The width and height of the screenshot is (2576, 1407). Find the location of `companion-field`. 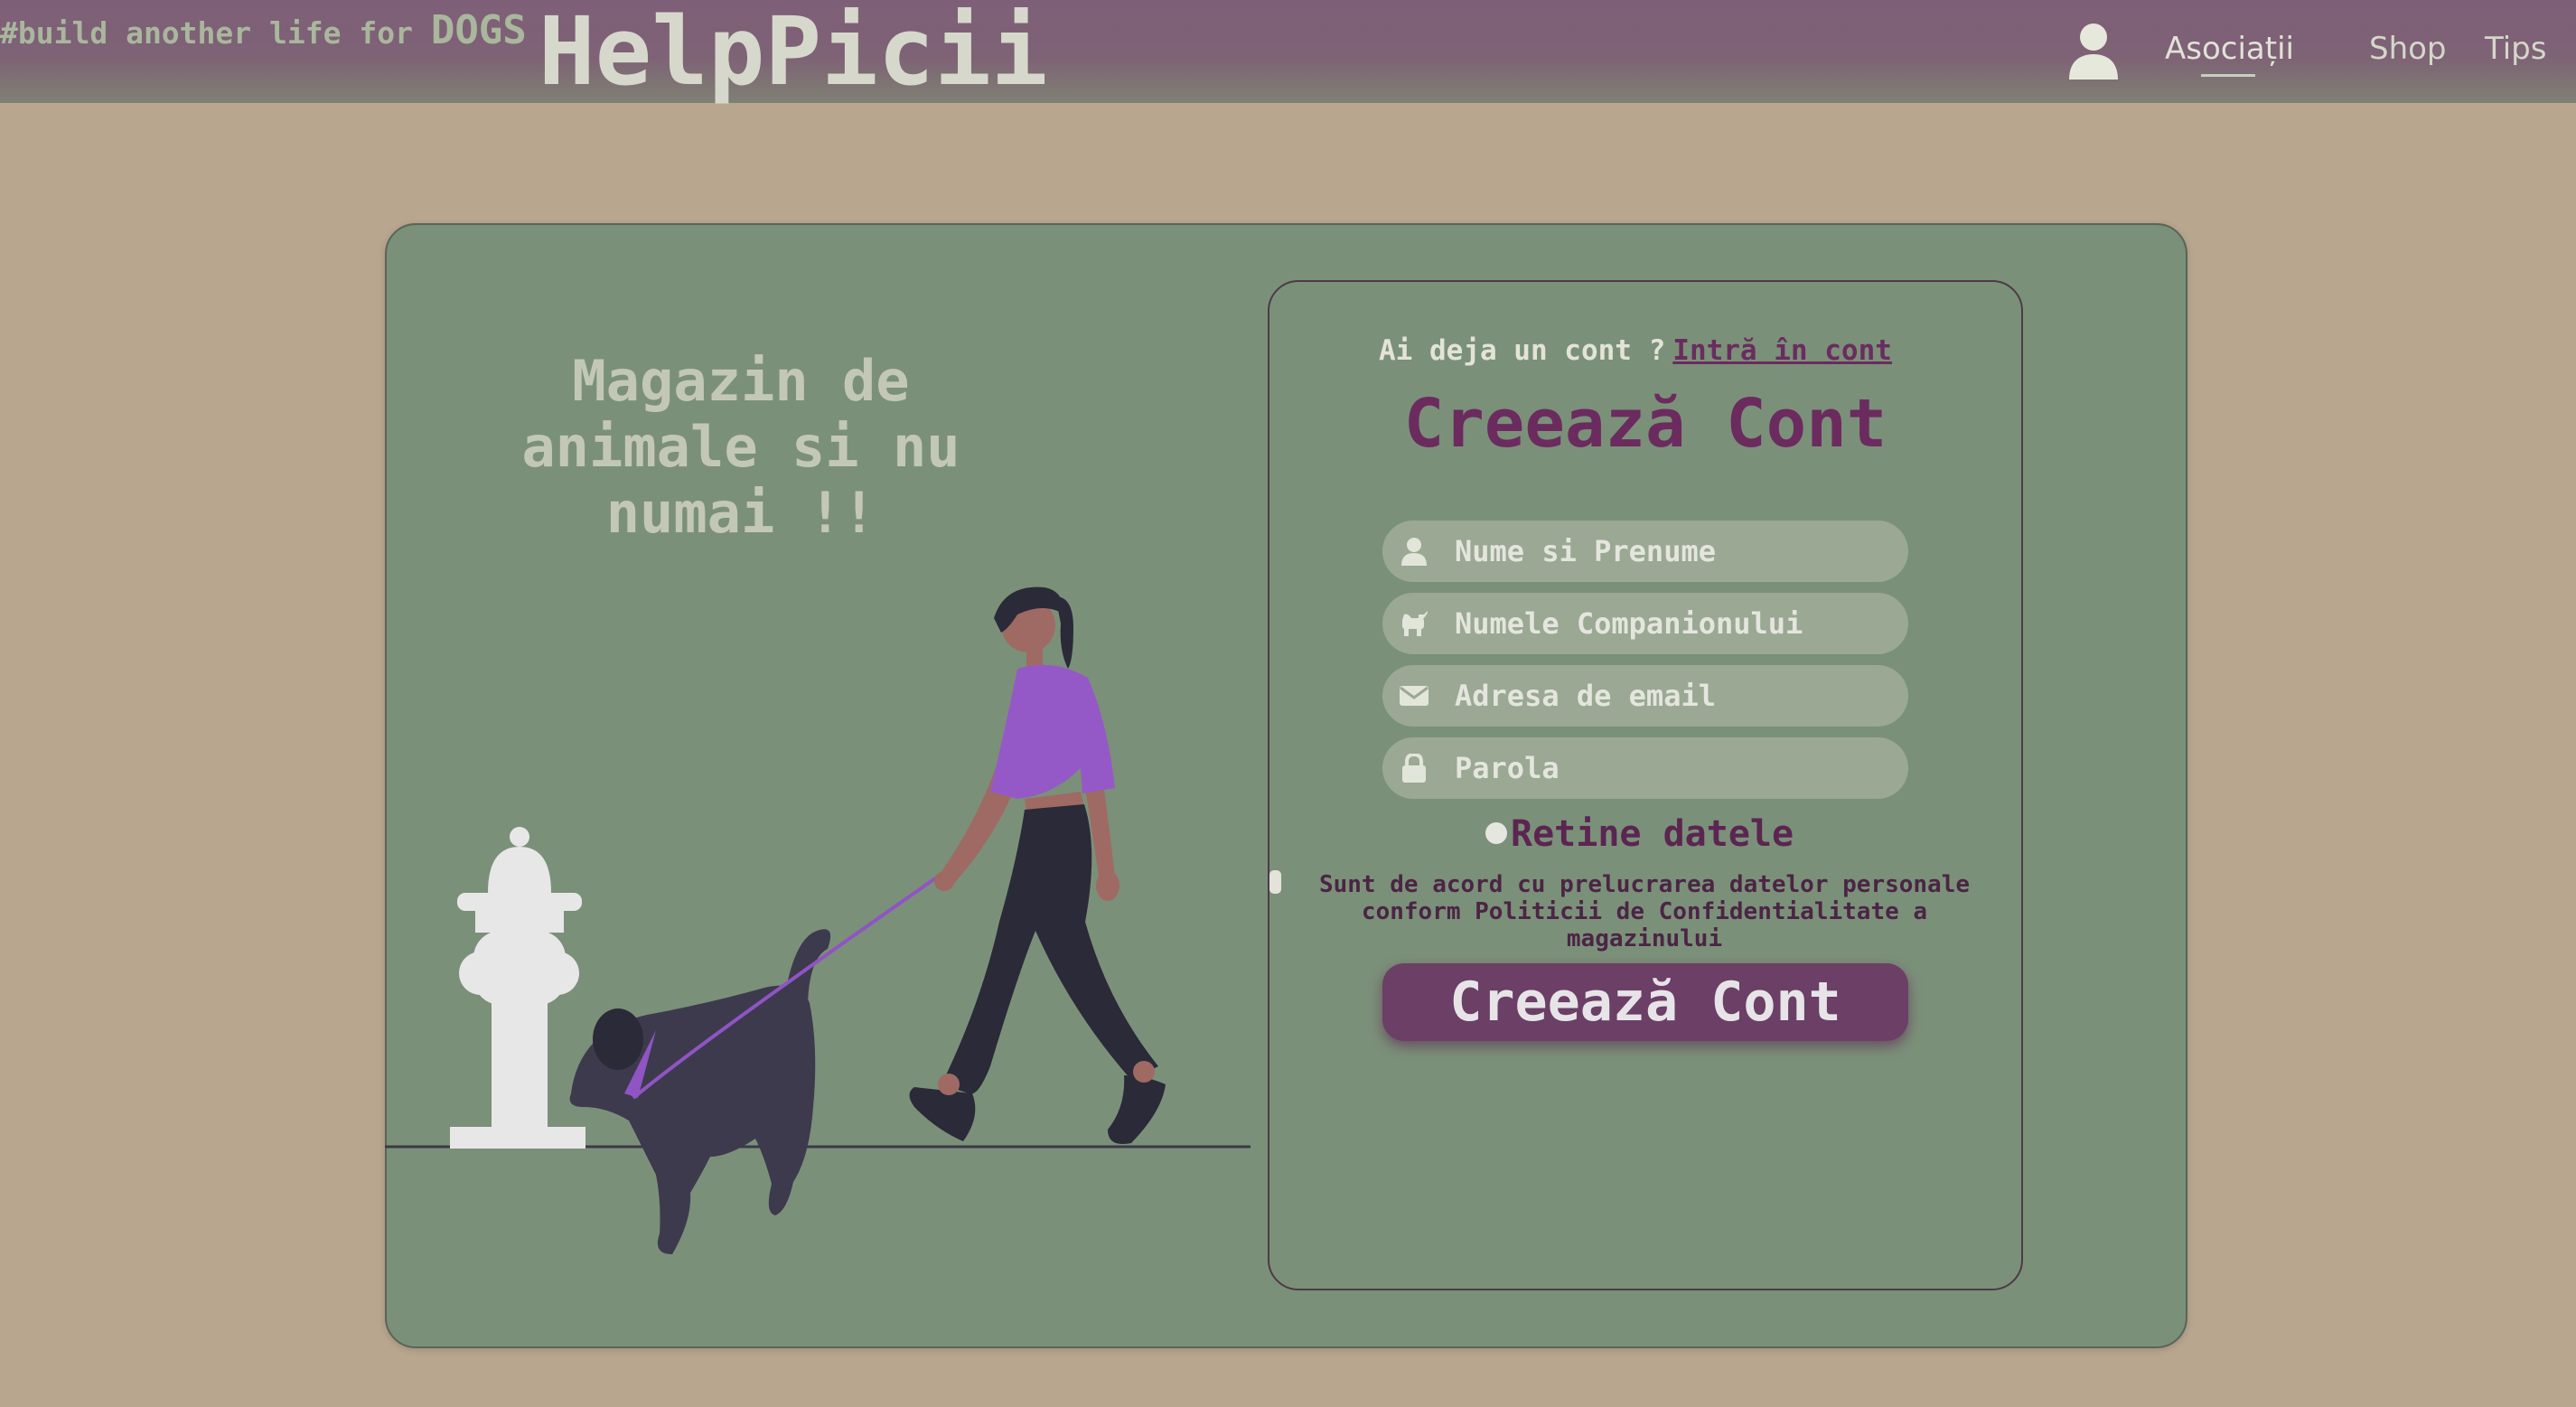

companion-field is located at coordinates (1645, 623).